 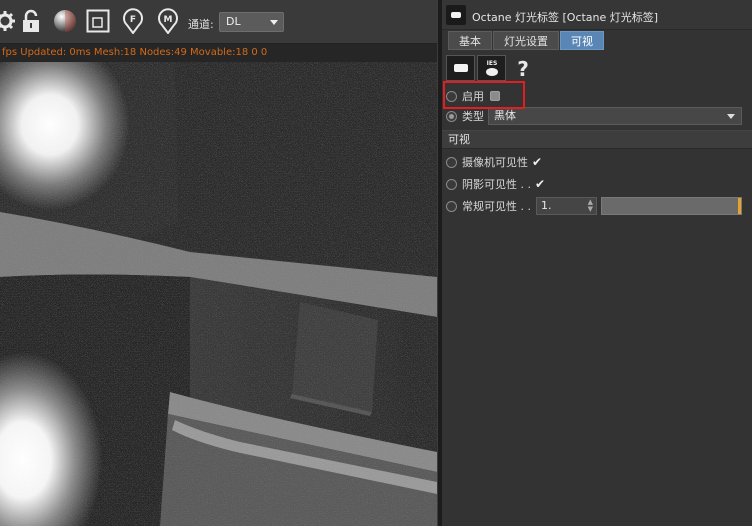 What do you see at coordinates (31, 21) in the screenshot?
I see `lock-icon` at bounding box center [31, 21].